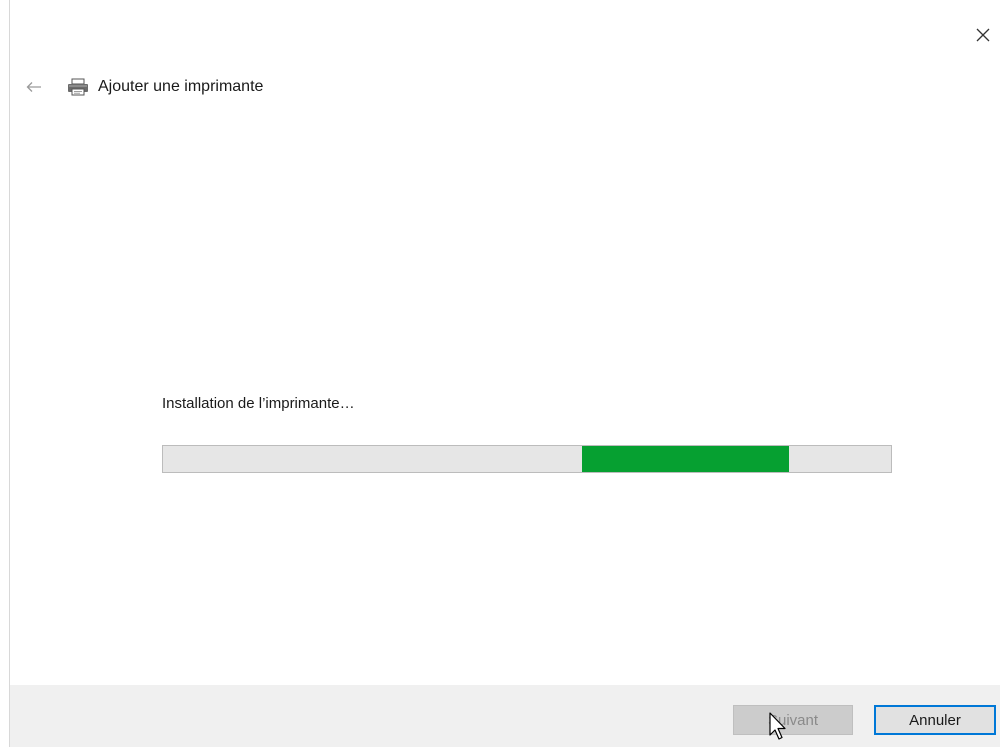 The width and height of the screenshot is (1000, 747). I want to click on page-title: Ajouter une imprimante, so click(181, 86).